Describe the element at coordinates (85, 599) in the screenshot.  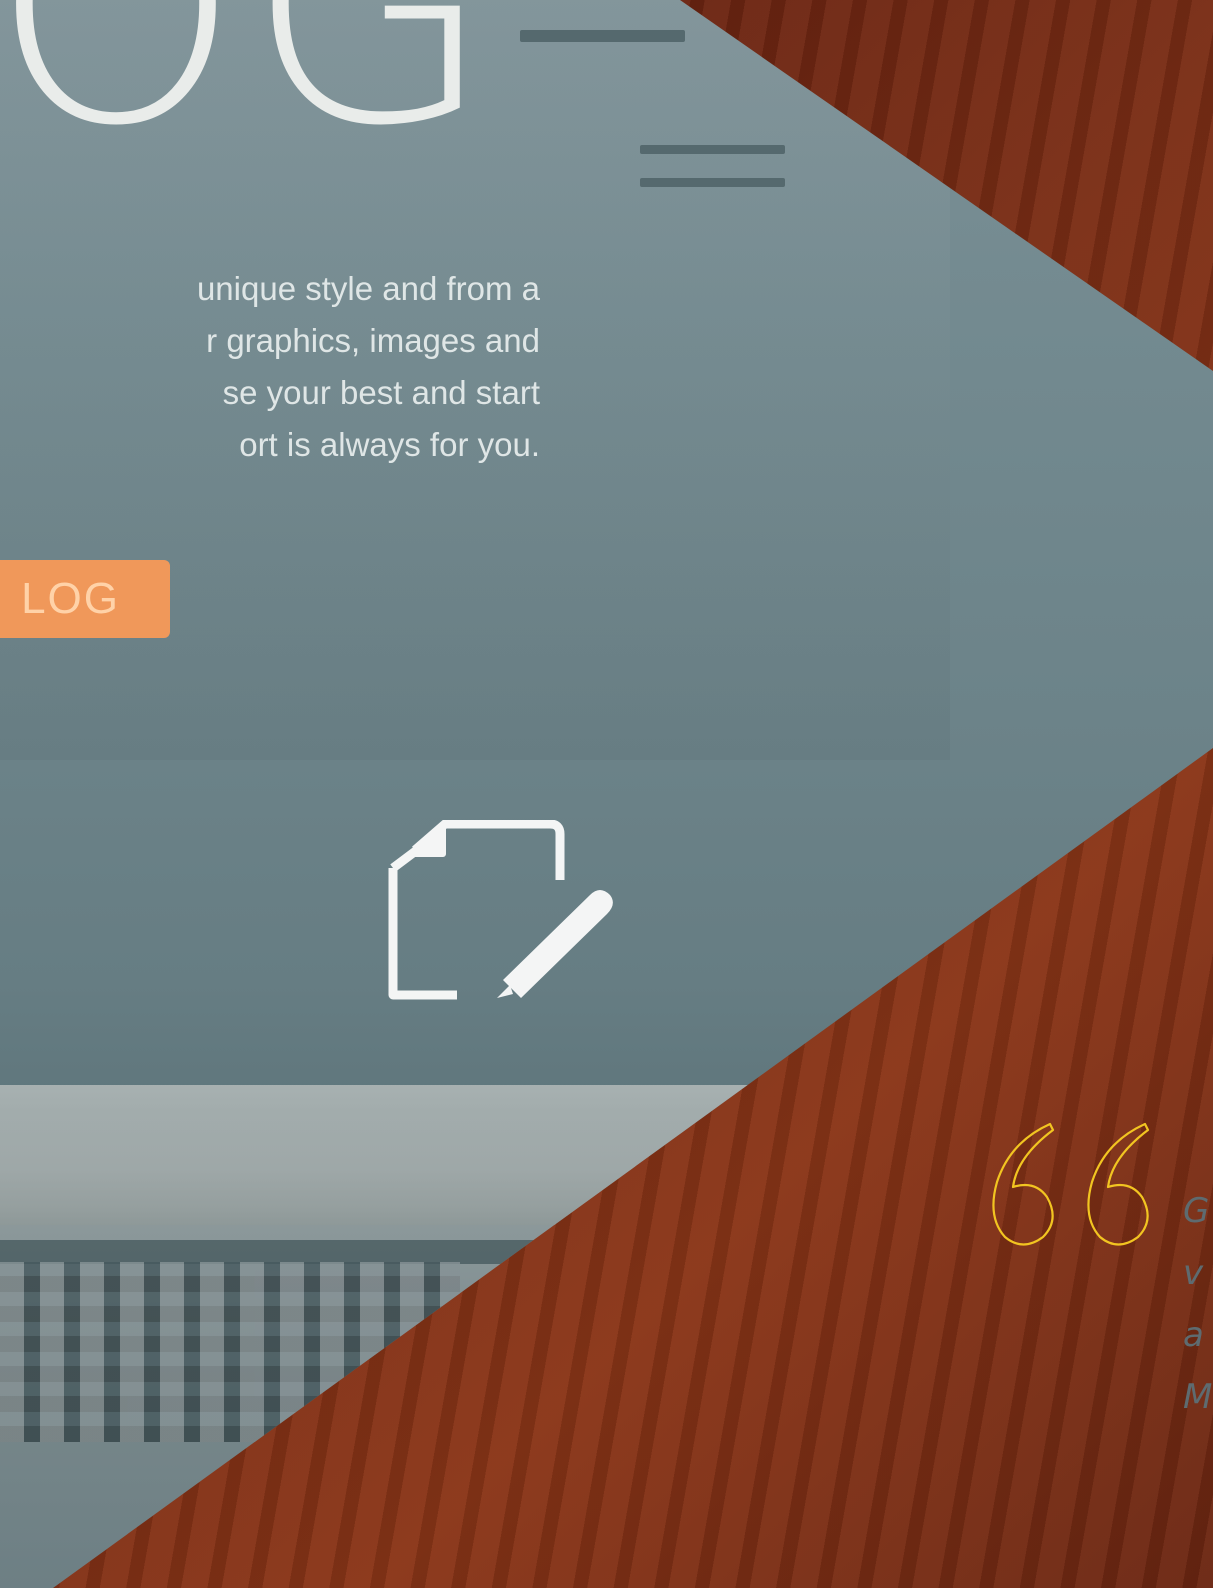
I see `hero-blog-button: LOG` at that location.